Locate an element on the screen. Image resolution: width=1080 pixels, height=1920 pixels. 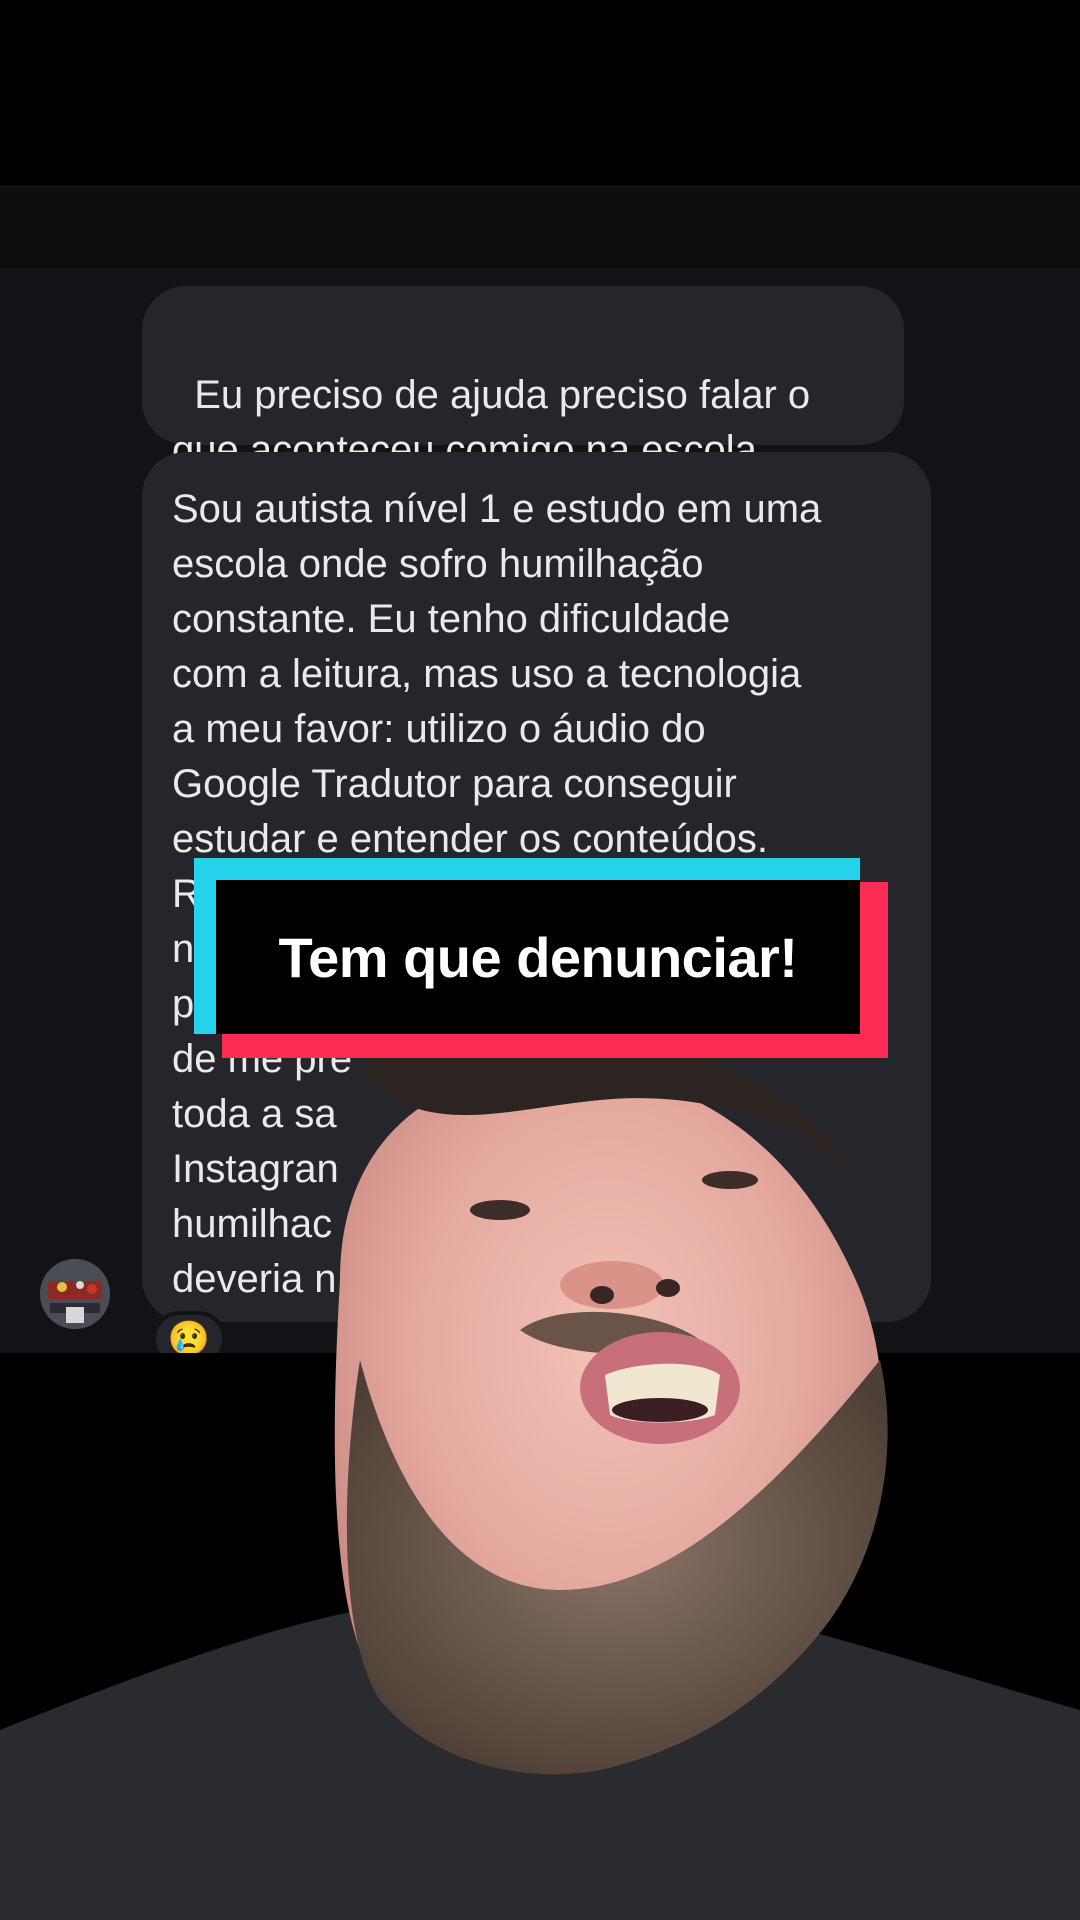
message-line: a meu favor: utilizo o áudio do is located at coordinates (439, 729).